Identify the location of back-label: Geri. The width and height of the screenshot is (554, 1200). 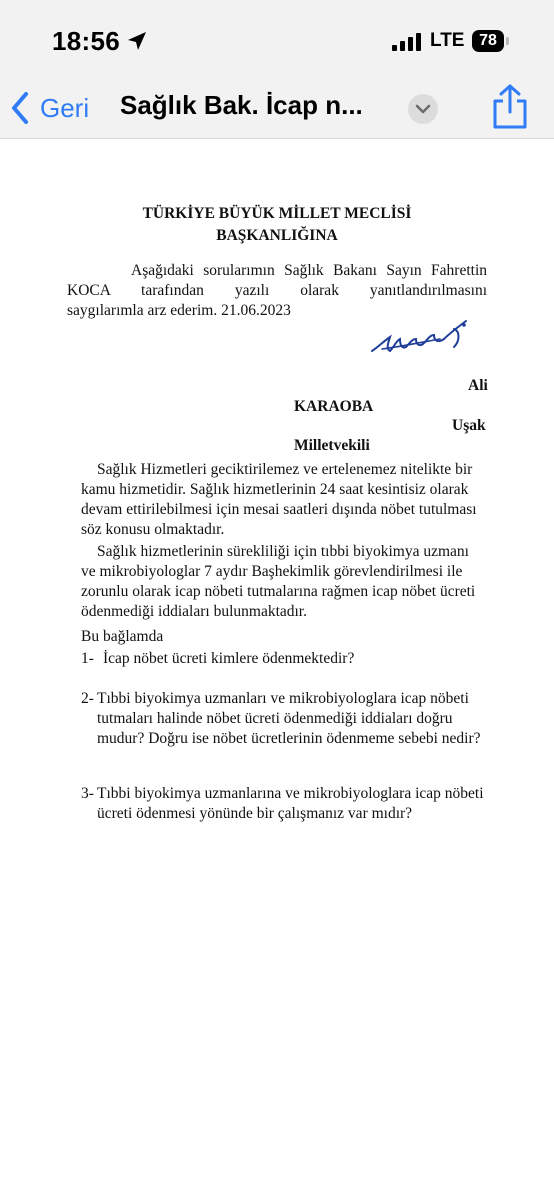
(65, 107).